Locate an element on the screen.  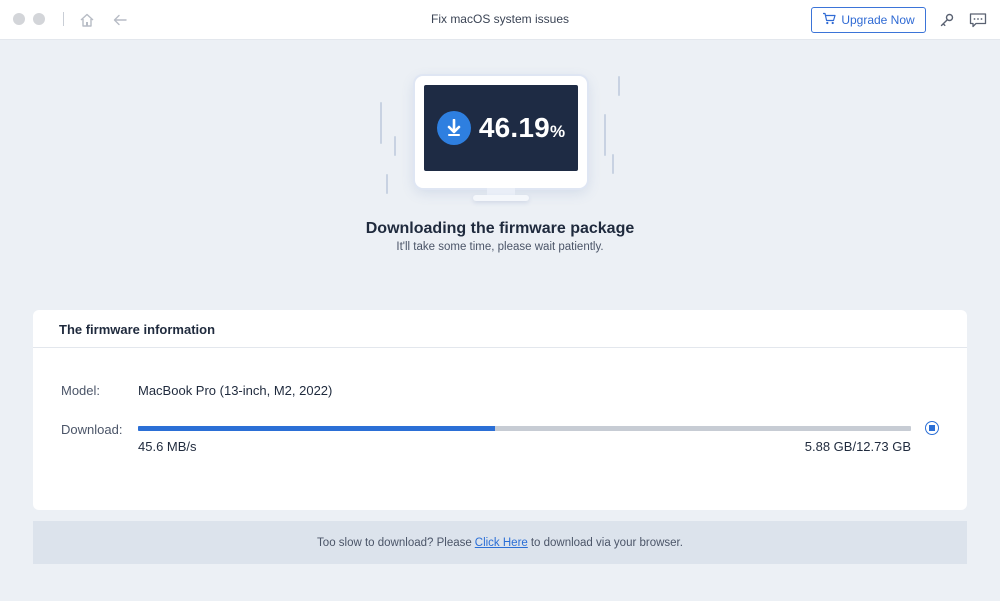
note-prefix: Too slow to download? Please is located at coordinates (394, 542).